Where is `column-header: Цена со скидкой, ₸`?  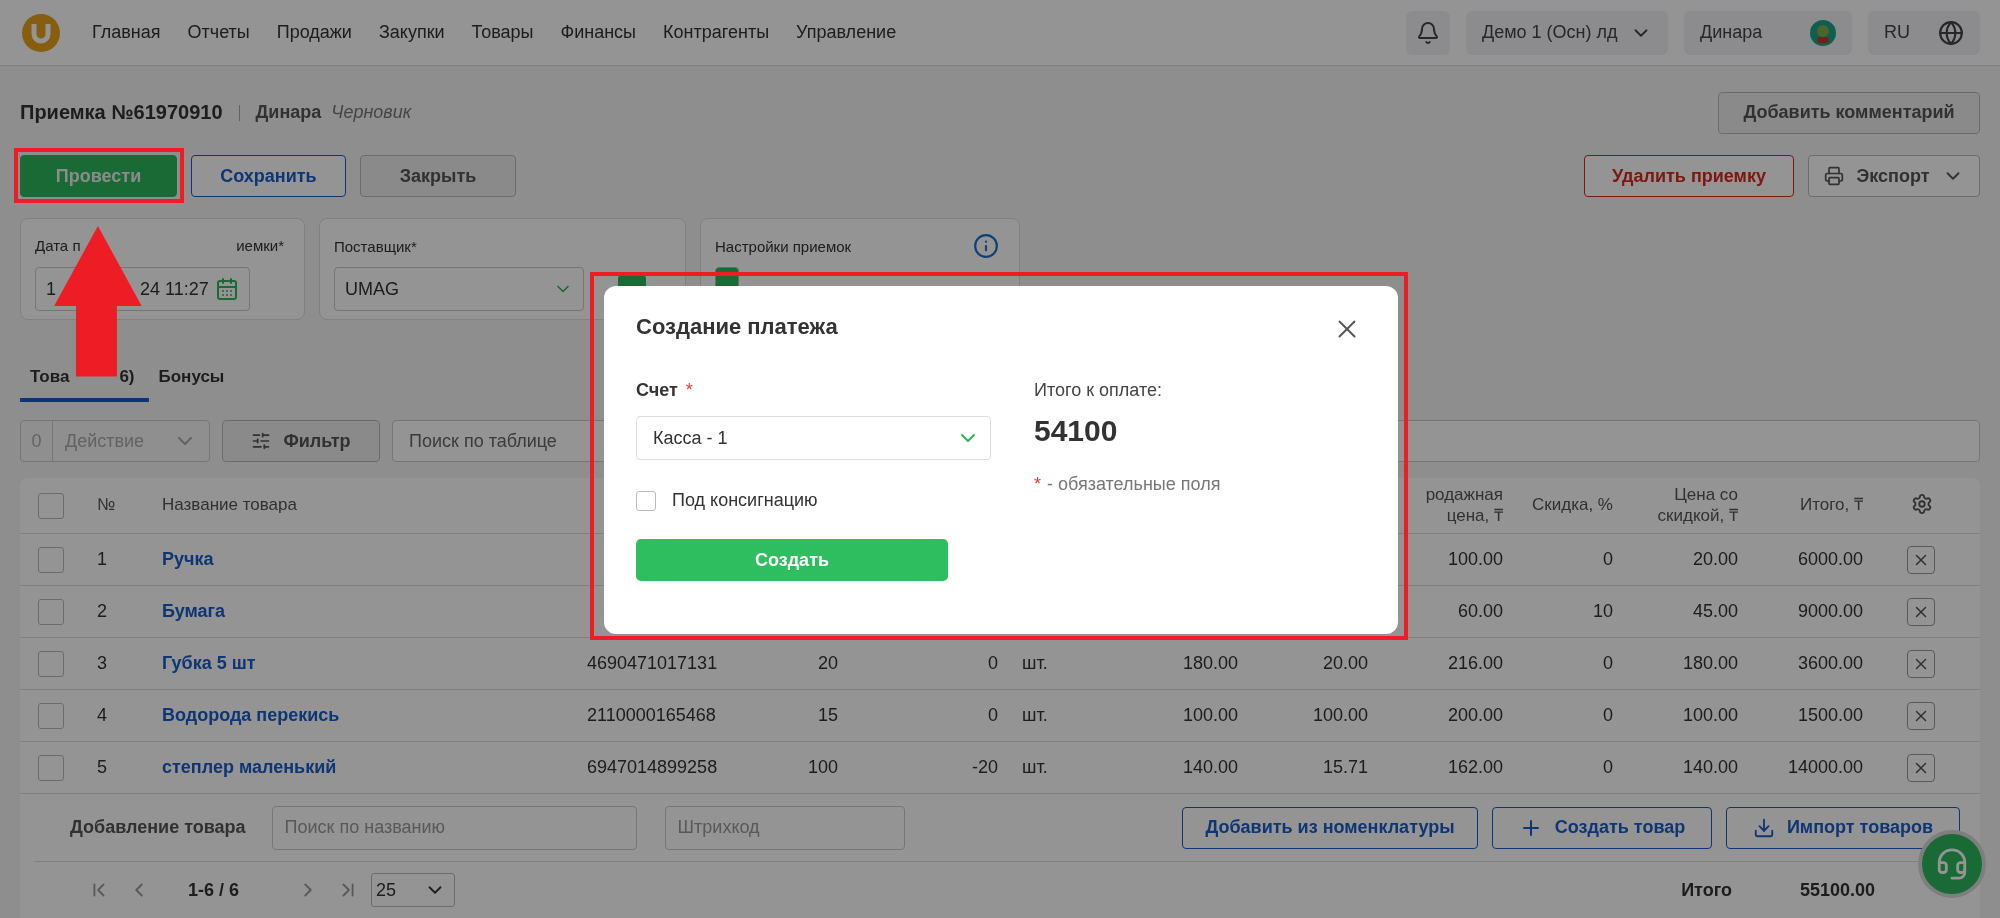
column-header: Цена со скидкой, ₸ is located at coordinates (1697, 505).